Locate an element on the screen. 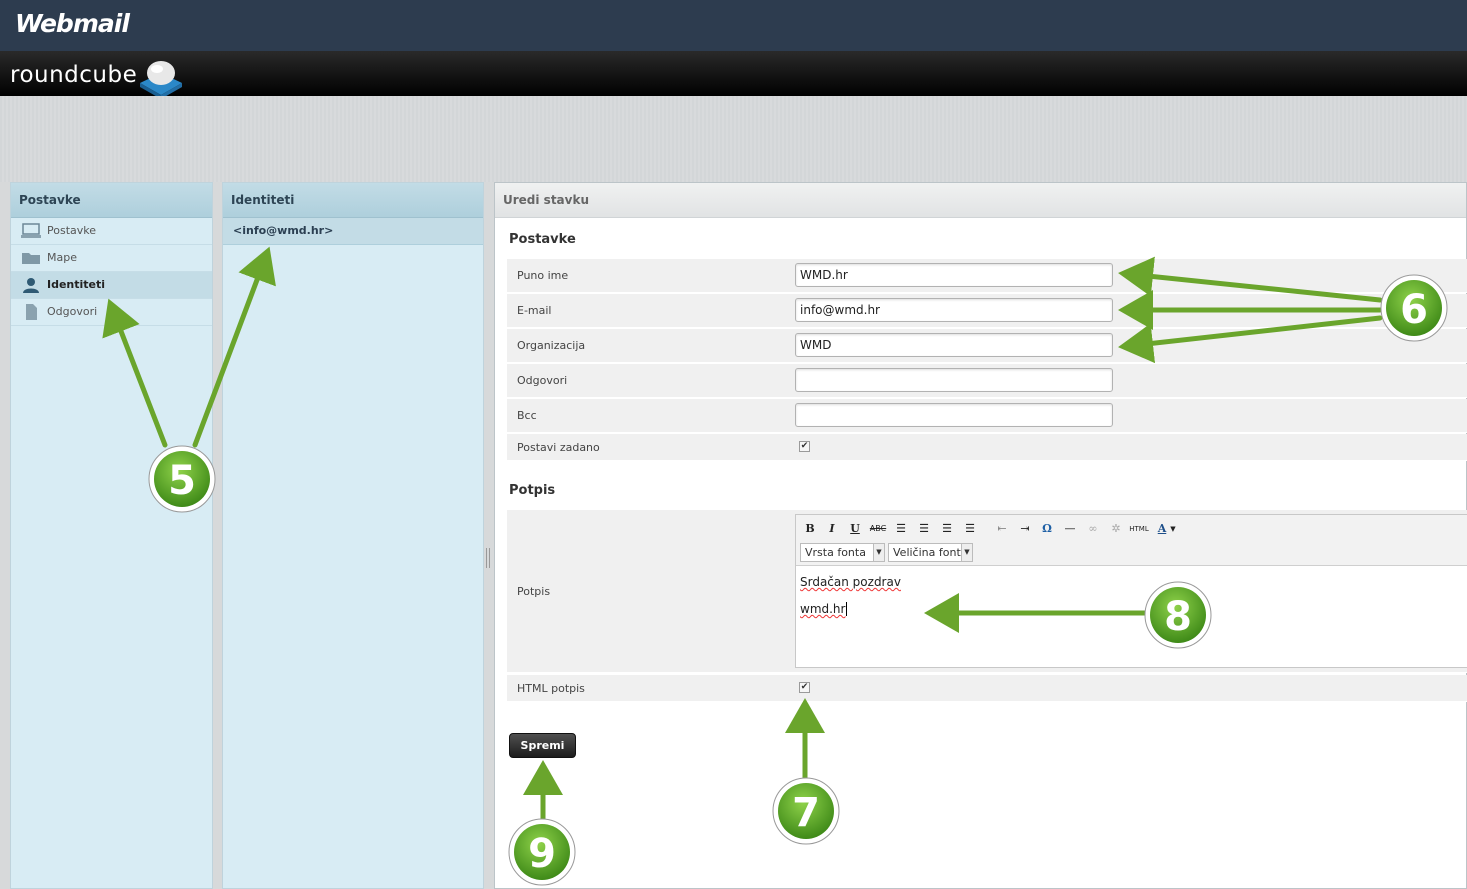 This screenshot has height=889, width=1467. set-default-label: Postavi zadano is located at coordinates (558, 447).